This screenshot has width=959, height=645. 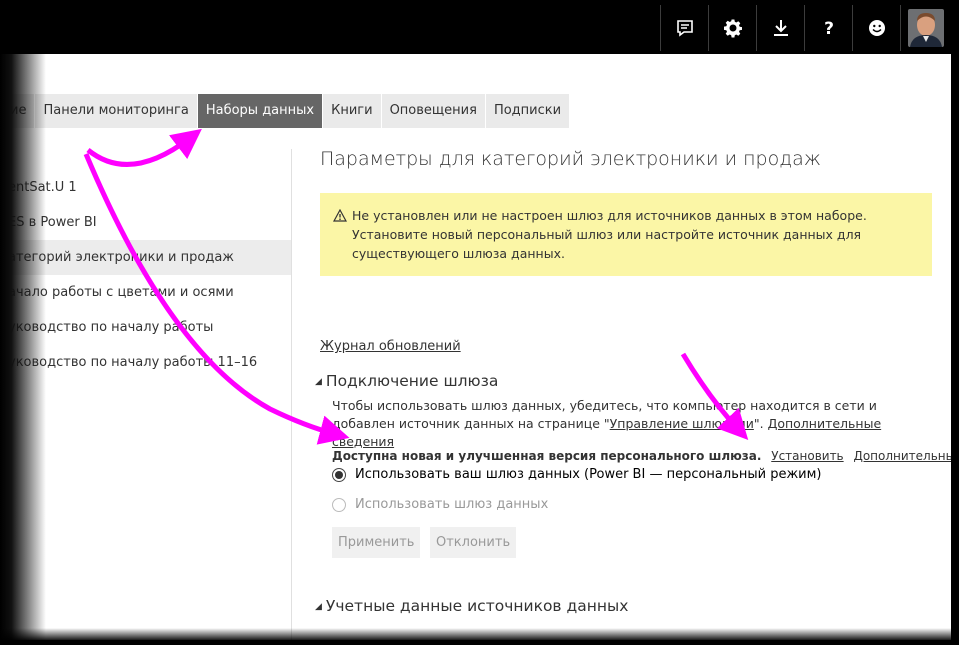 What do you see at coordinates (291, 394) in the screenshot?
I see `divider` at bounding box center [291, 394].